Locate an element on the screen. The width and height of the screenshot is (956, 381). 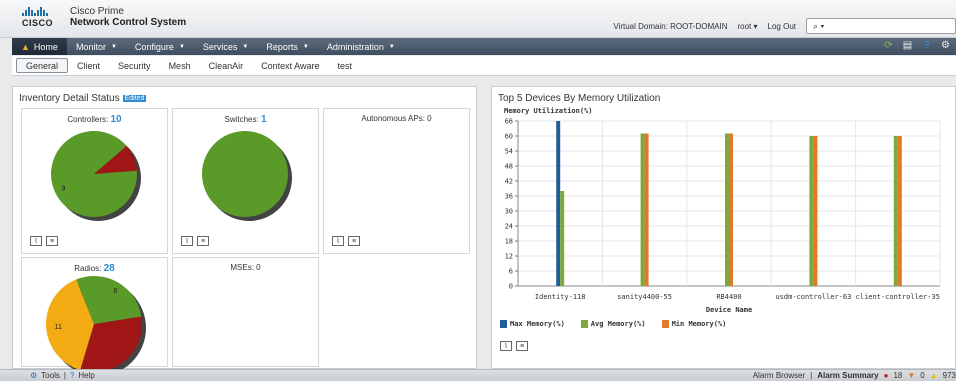
product-line1: Cisco Prime is located at coordinates (97, 11).